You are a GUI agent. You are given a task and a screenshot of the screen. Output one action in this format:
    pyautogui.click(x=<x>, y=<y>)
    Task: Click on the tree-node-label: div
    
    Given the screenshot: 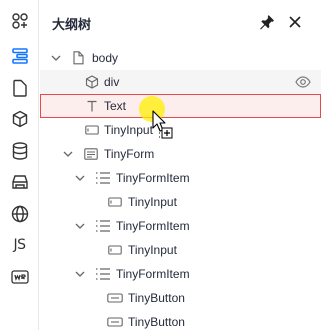 What is the action you would take?
    pyautogui.click(x=112, y=82)
    